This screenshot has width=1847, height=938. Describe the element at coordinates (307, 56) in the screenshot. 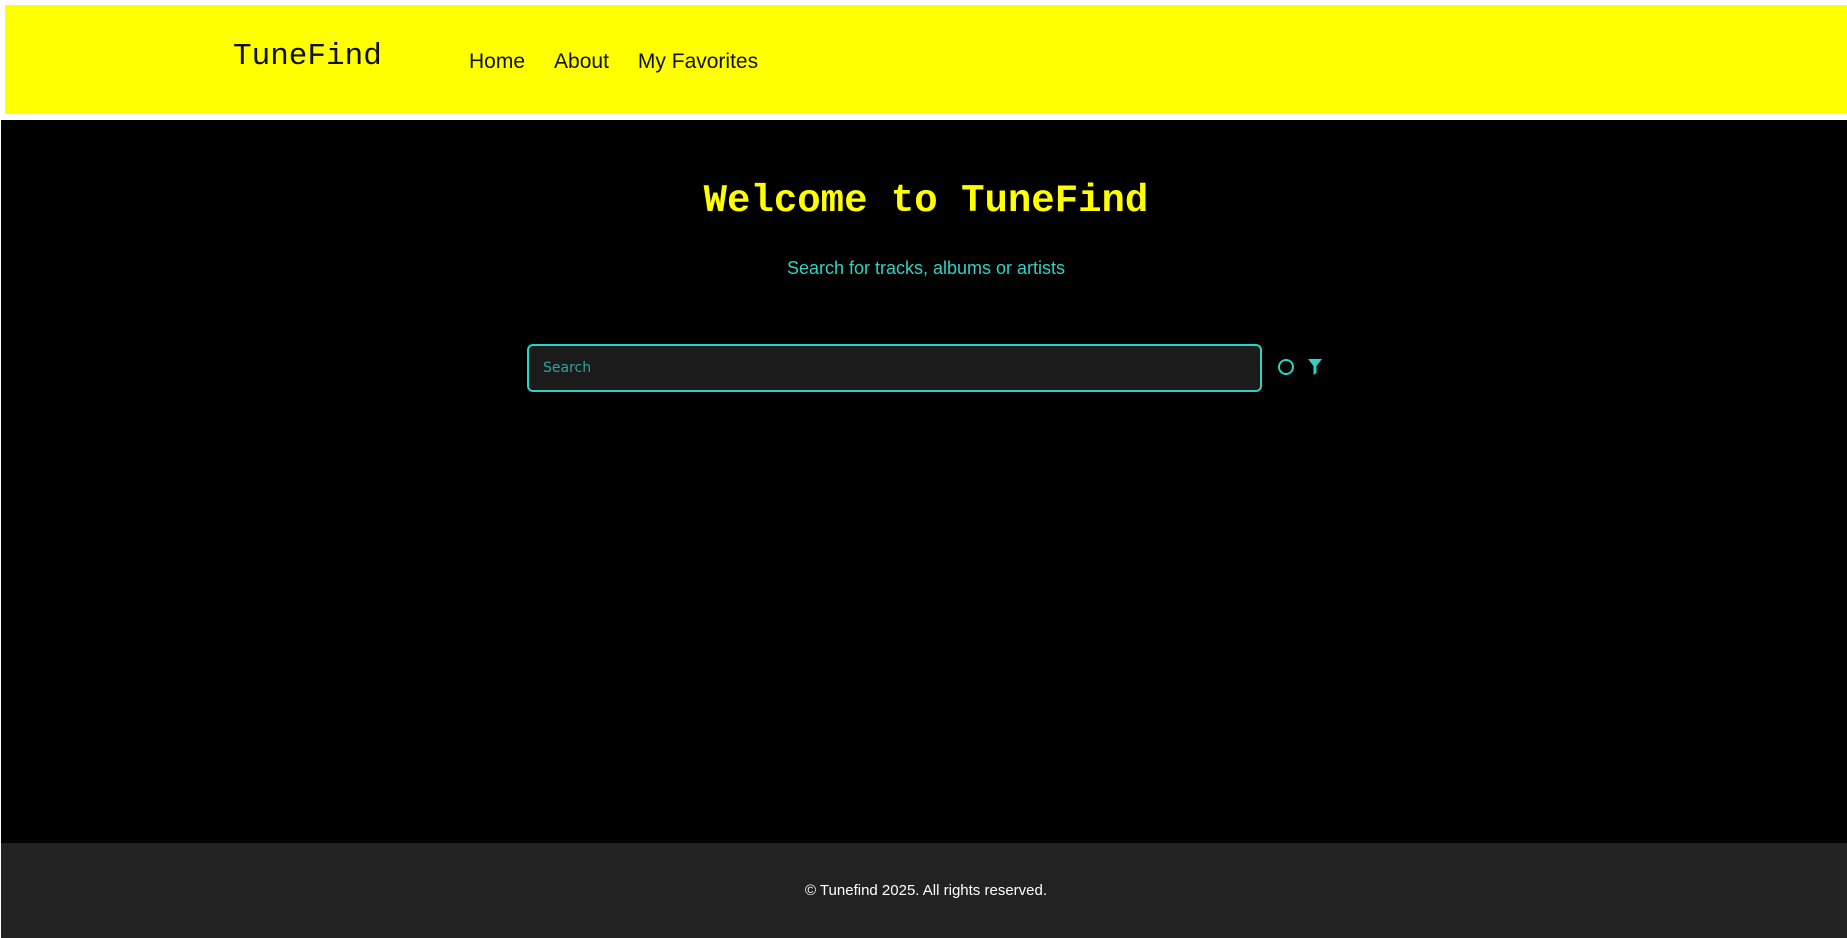

I see `site-logo: TuneFind` at that location.